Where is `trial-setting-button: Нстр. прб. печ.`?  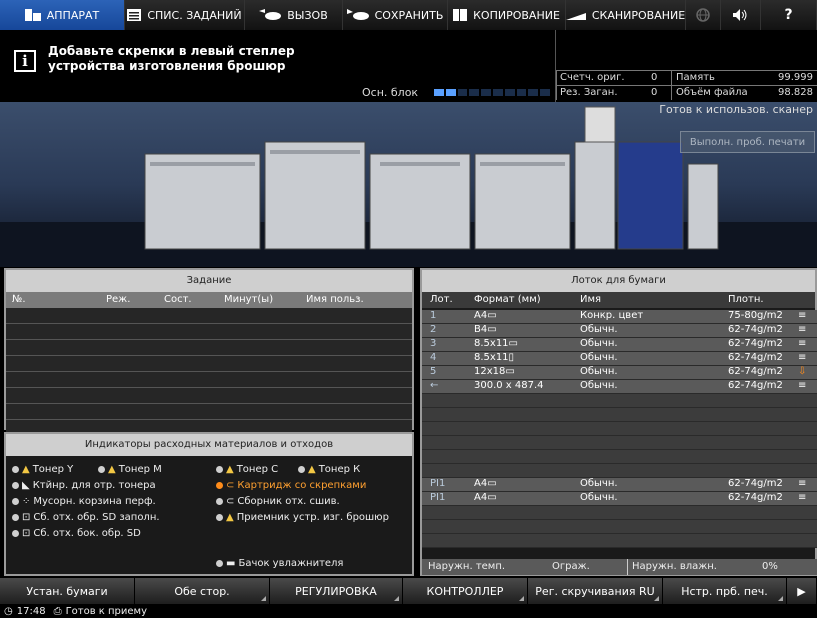
trial-setting-button: Нстр. прб. печ. is located at coordinates (725, 591).